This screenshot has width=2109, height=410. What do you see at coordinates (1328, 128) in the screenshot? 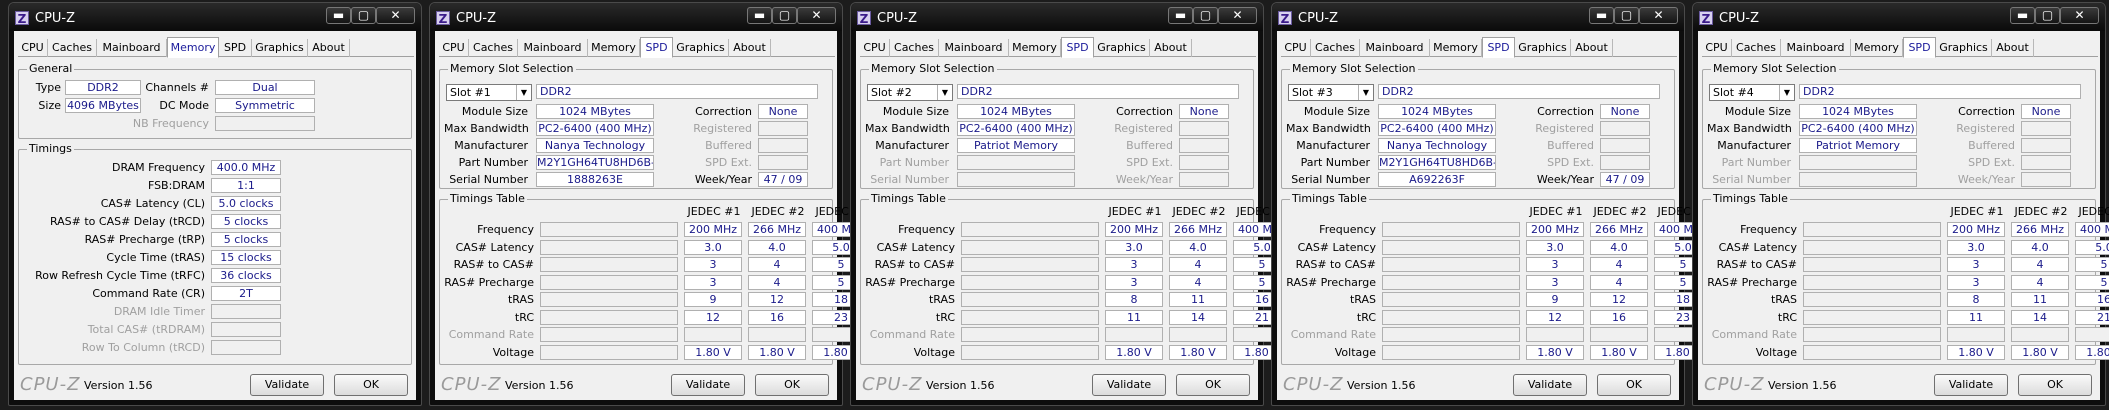
I see `max-bandwidth-label: Max Bandwidth` at bounding box center [1328, 128].